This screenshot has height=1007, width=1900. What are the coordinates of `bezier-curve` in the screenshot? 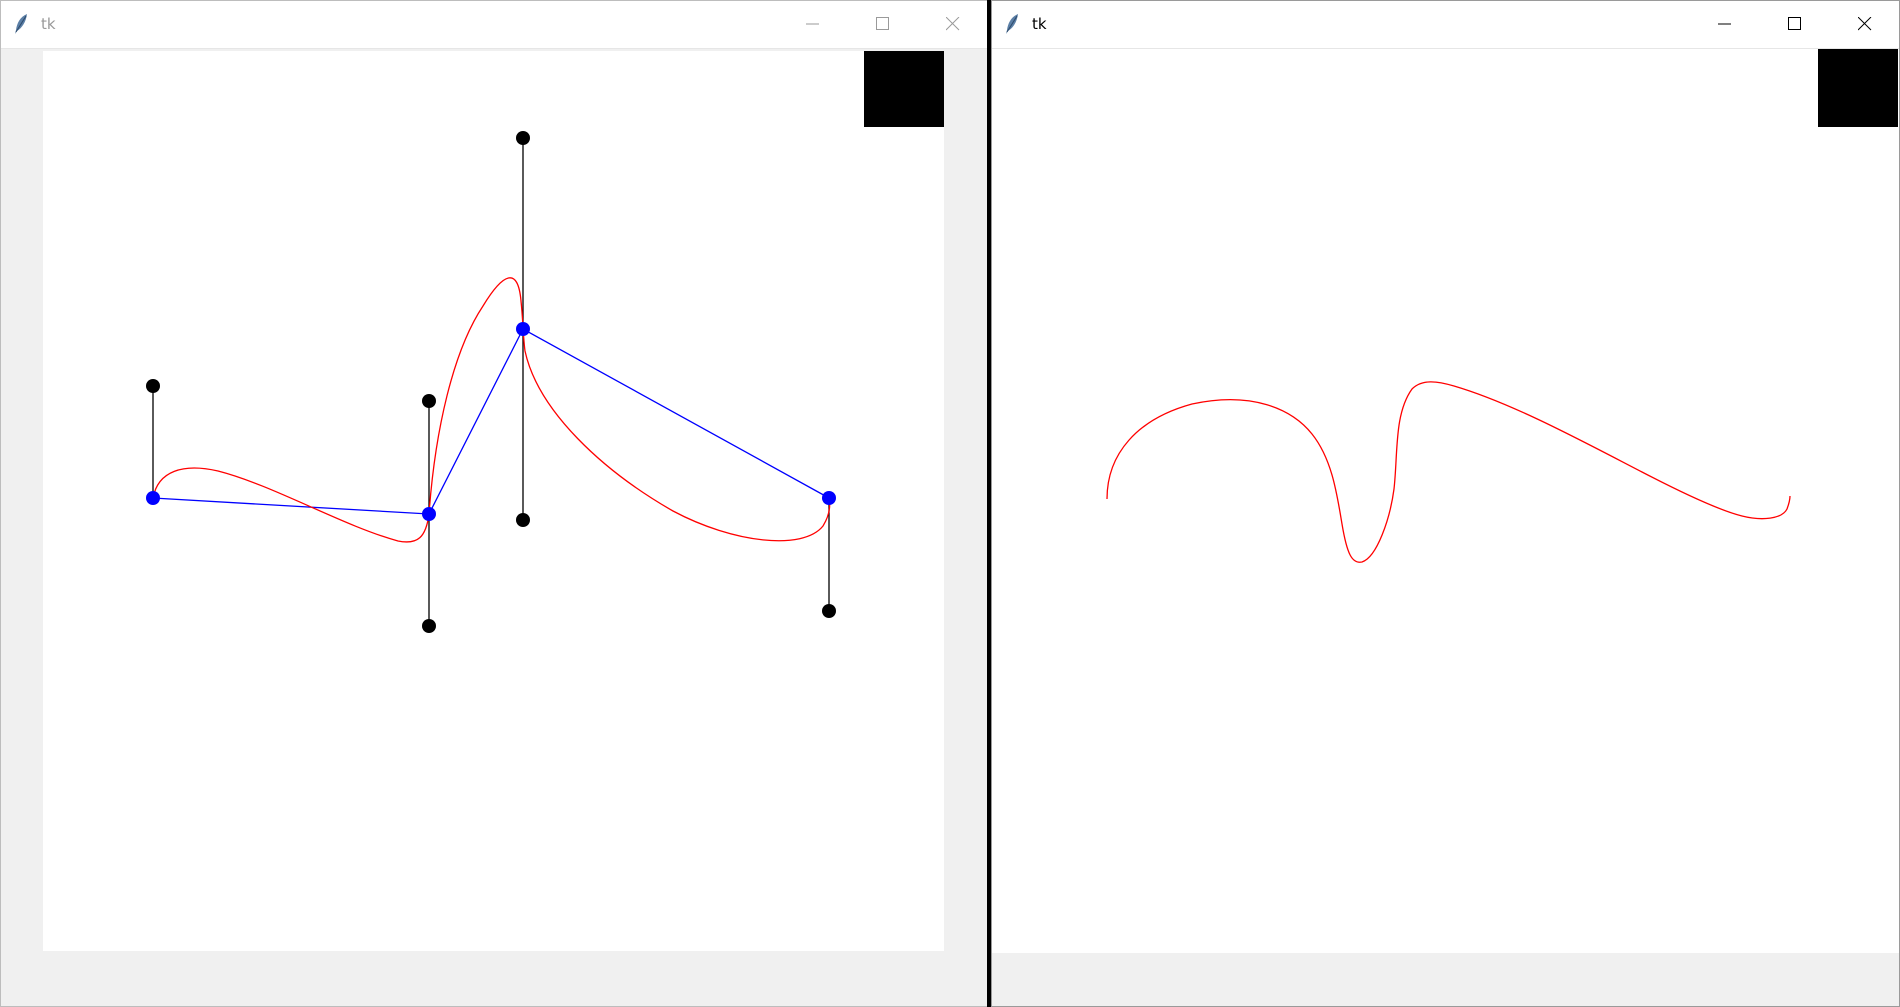 It's located at (491, 410).